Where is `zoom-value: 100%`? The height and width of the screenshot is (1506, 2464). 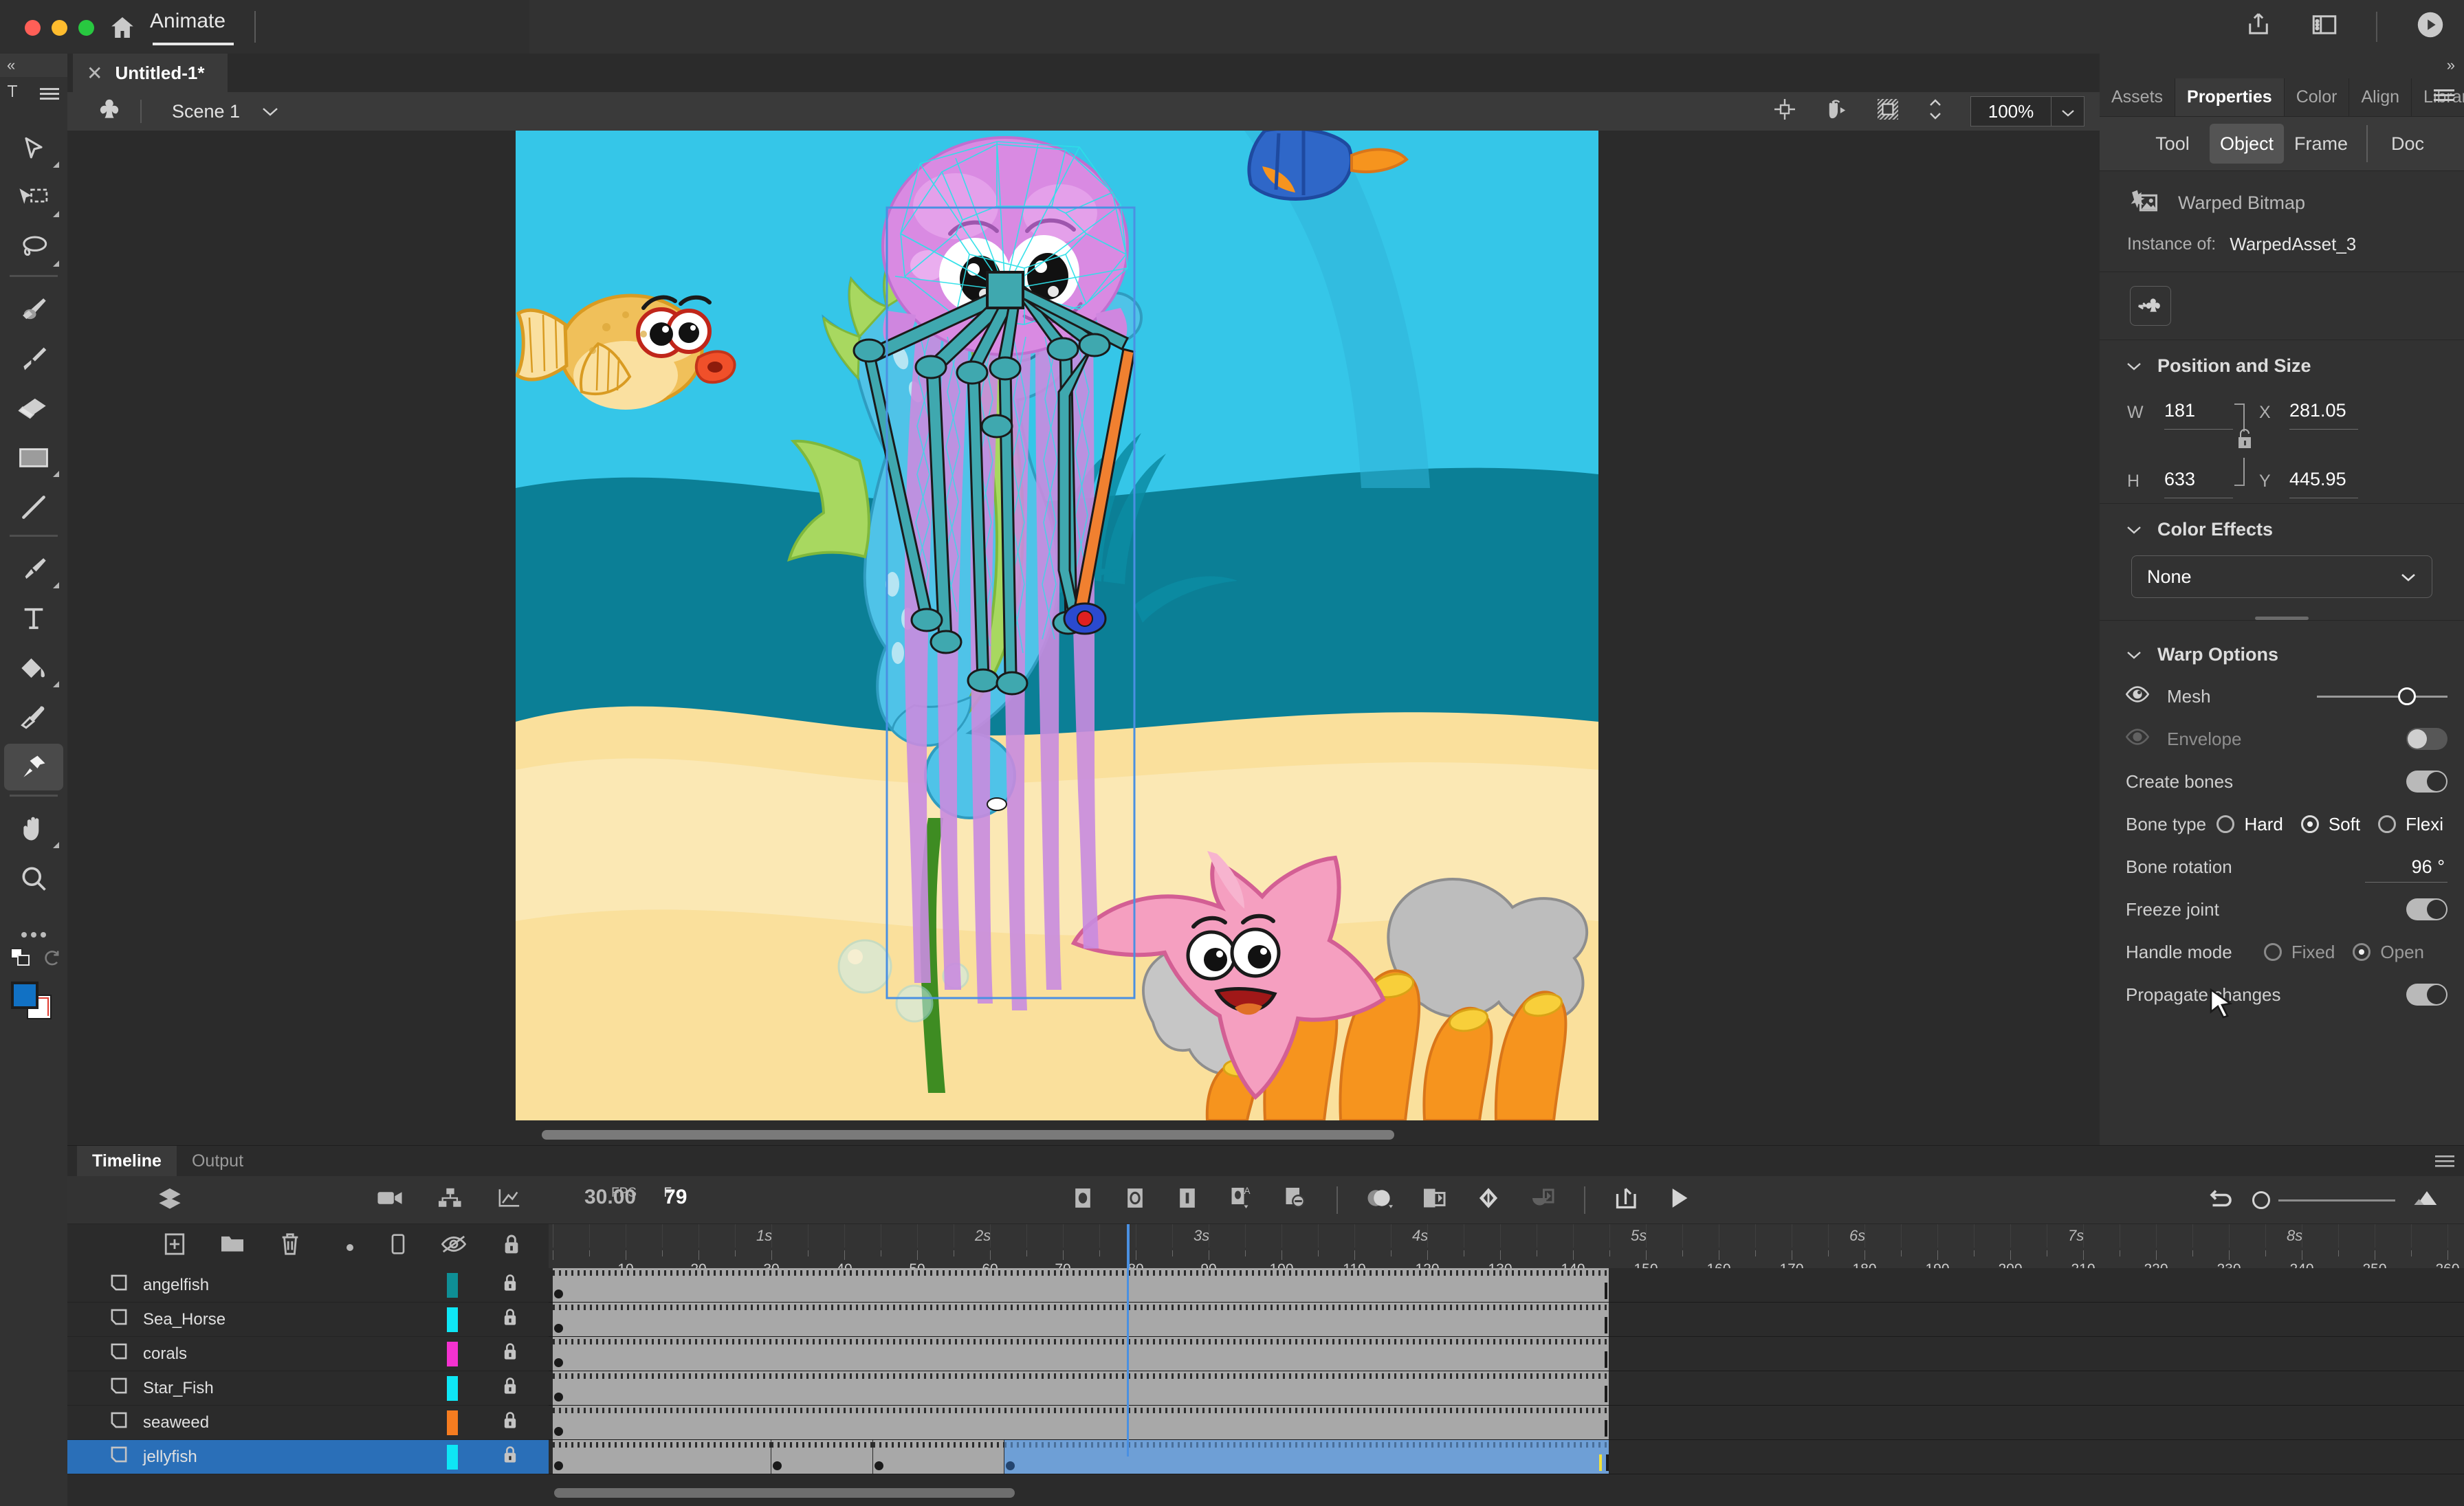 zoom-value: 100% is located at coordinates (2011, 111).